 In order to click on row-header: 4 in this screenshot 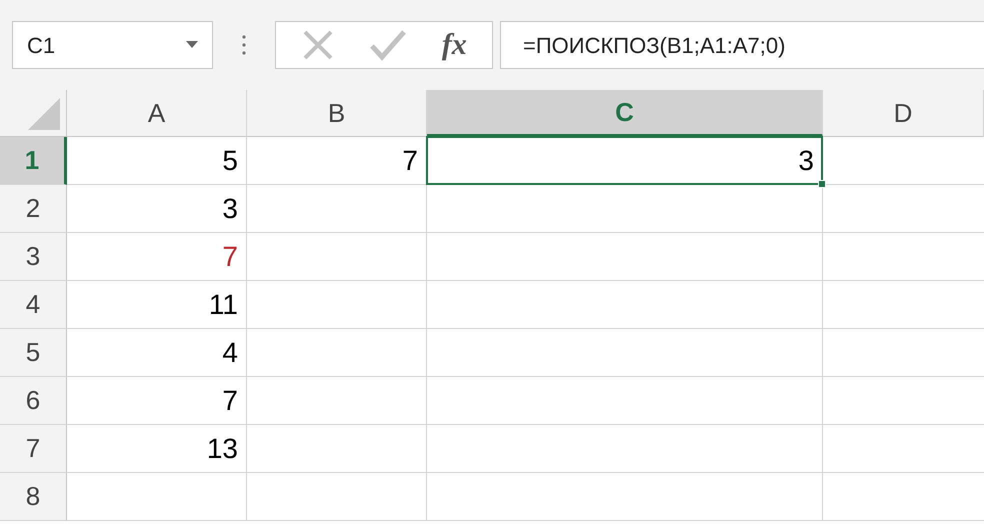, I will do `click(33, 305)`.